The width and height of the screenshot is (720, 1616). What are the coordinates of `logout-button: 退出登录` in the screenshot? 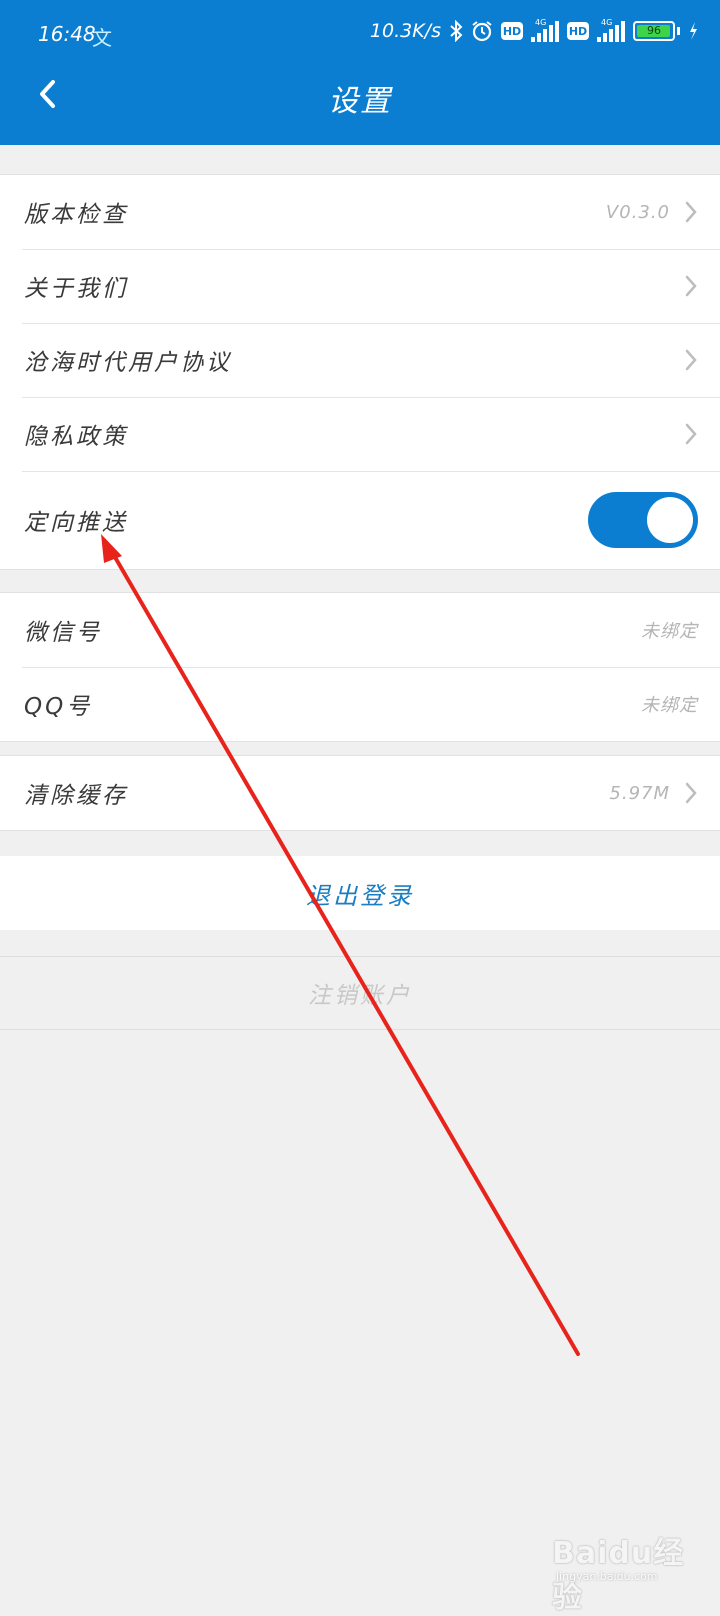 It's located at (360, 893).